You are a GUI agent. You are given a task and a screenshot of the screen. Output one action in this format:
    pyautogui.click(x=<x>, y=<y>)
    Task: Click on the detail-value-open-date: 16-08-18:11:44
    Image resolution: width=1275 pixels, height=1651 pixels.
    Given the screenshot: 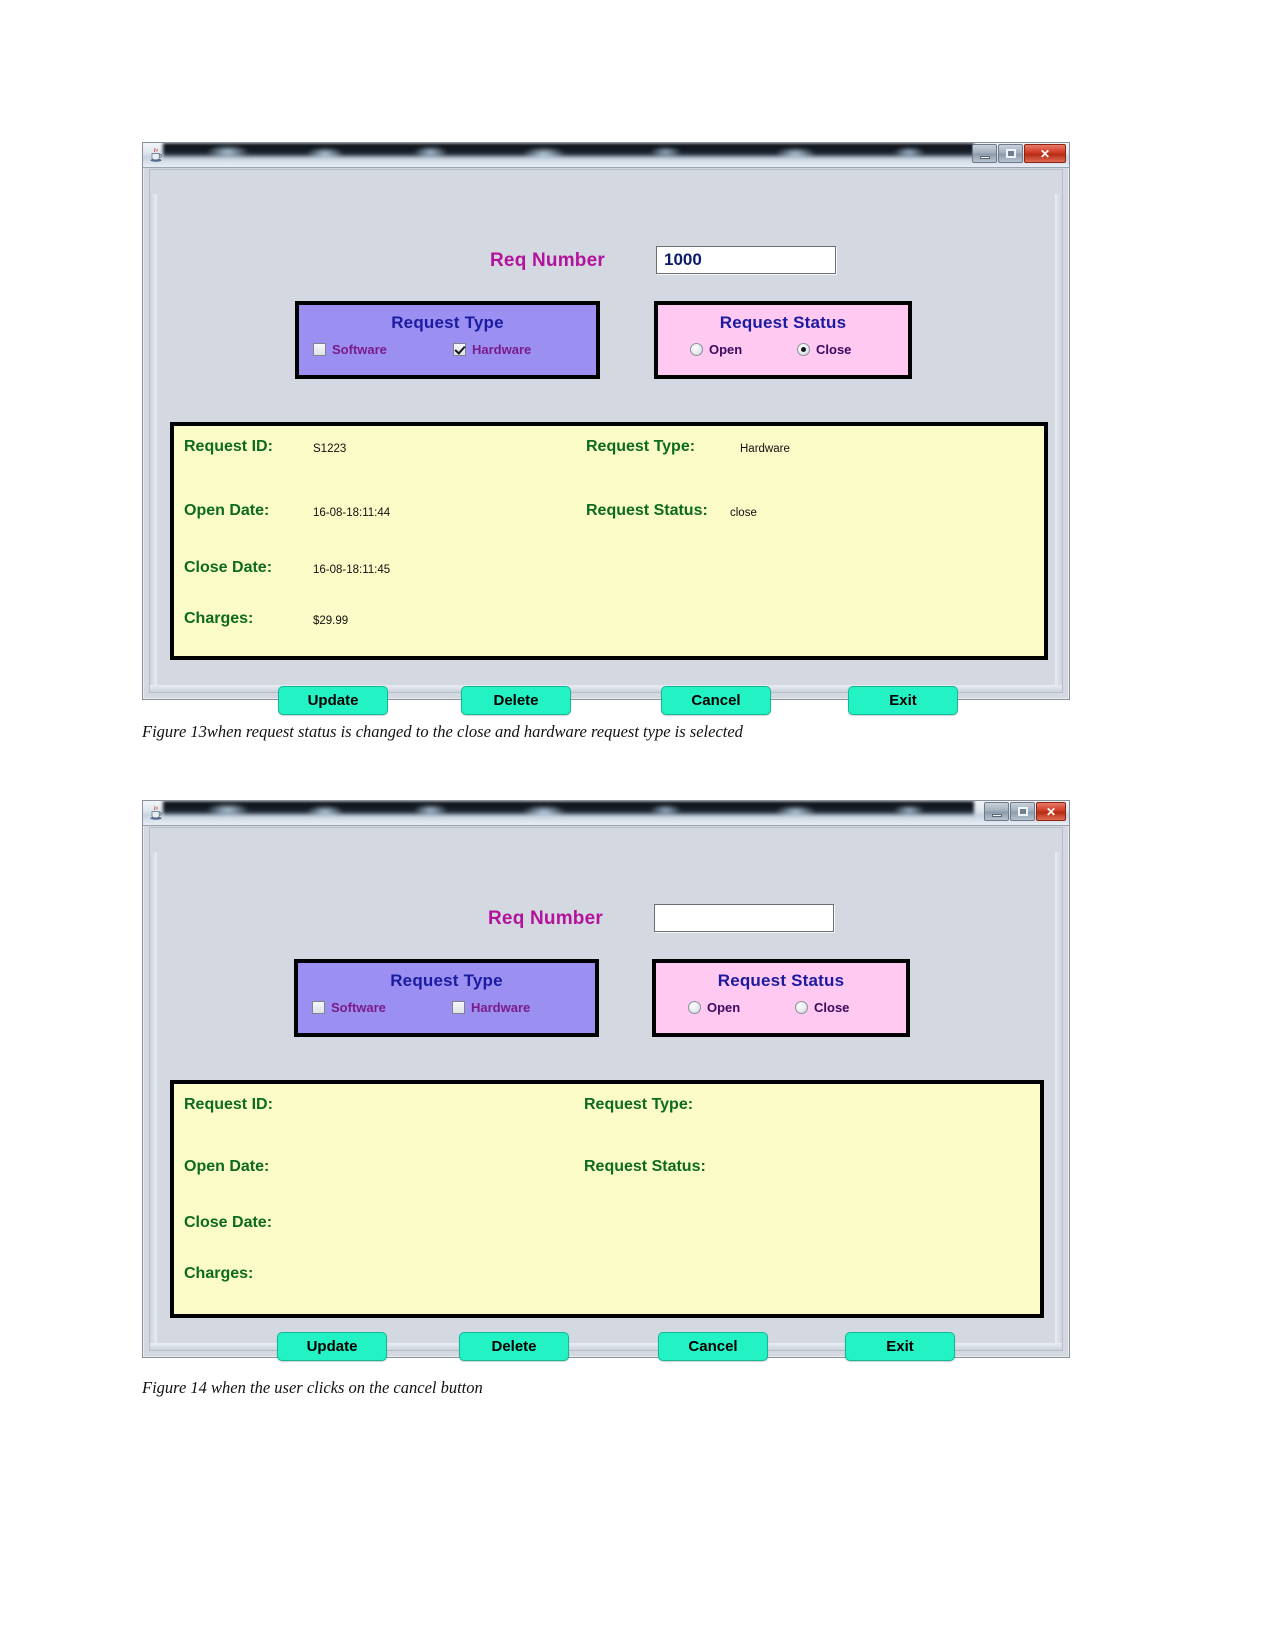 What is the action you would take?
    pyautogui.click(x=352, y=513)
    